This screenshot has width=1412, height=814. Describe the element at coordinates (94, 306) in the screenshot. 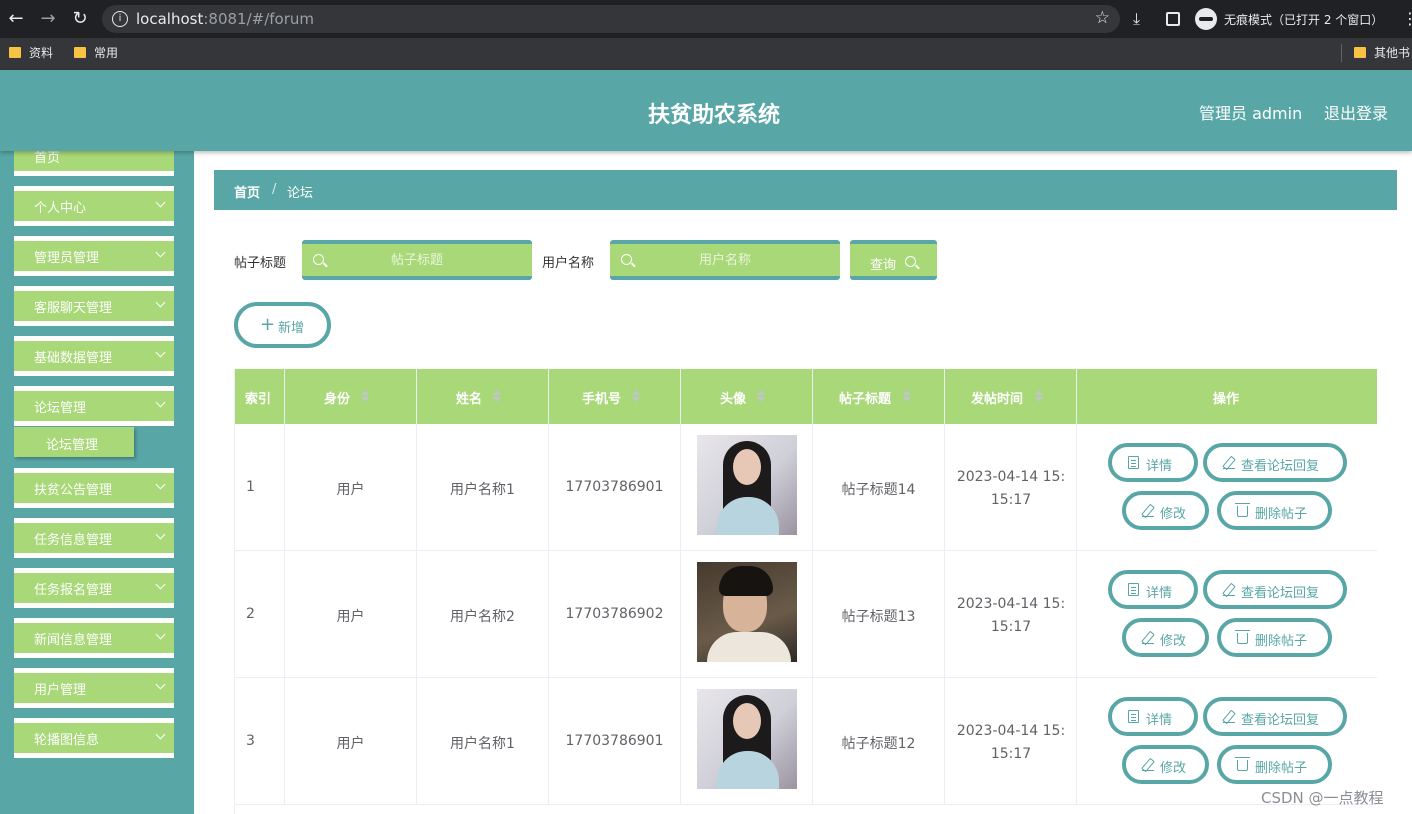

I see `sidebar-item-chat: 客服聊天管理` at that location.